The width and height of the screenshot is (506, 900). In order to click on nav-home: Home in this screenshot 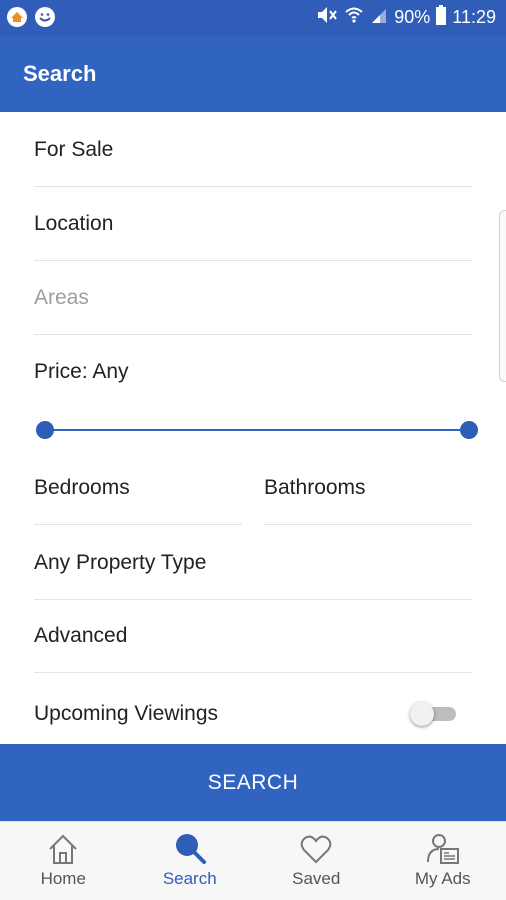, I will do `click(63, 861)`.